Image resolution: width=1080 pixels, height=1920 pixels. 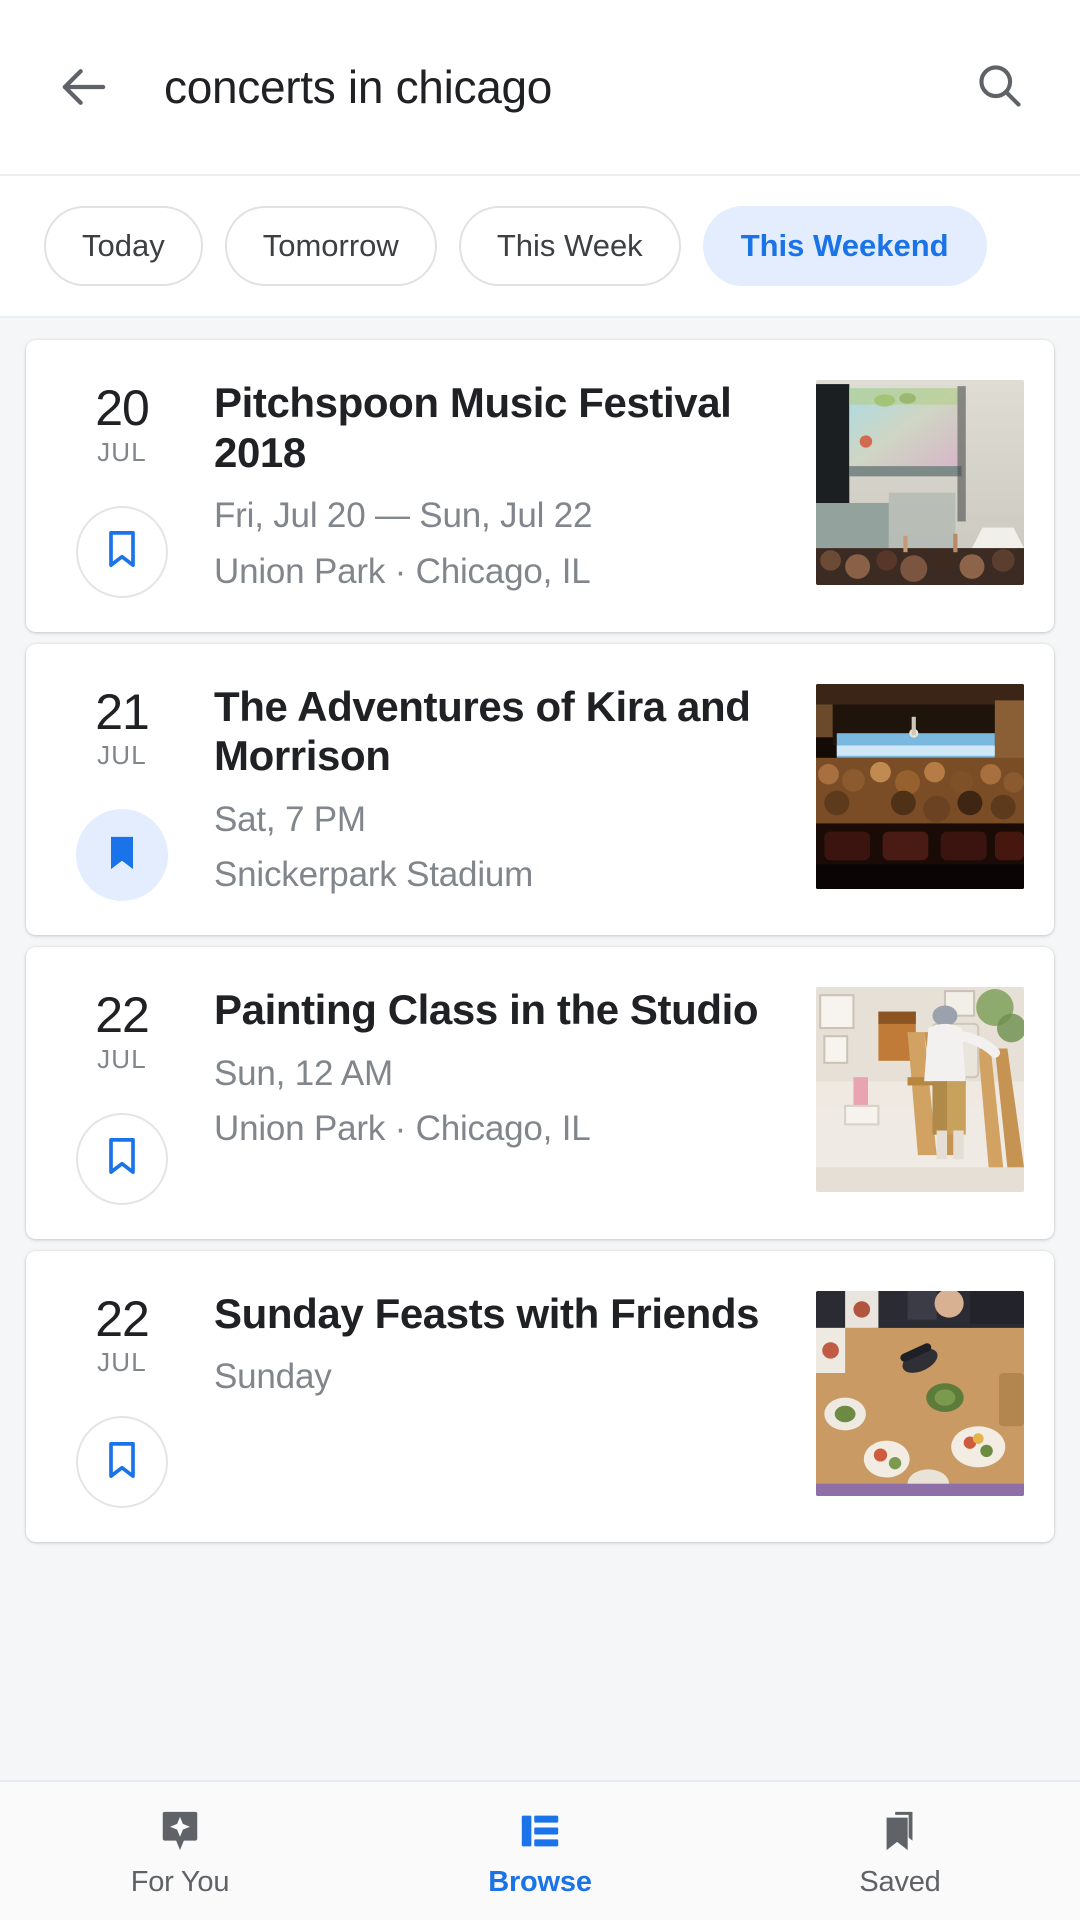 What do you see at coordinates (122, 711) in the screenshot?
I see `event-day: 21` at bounding box center [122, 711].